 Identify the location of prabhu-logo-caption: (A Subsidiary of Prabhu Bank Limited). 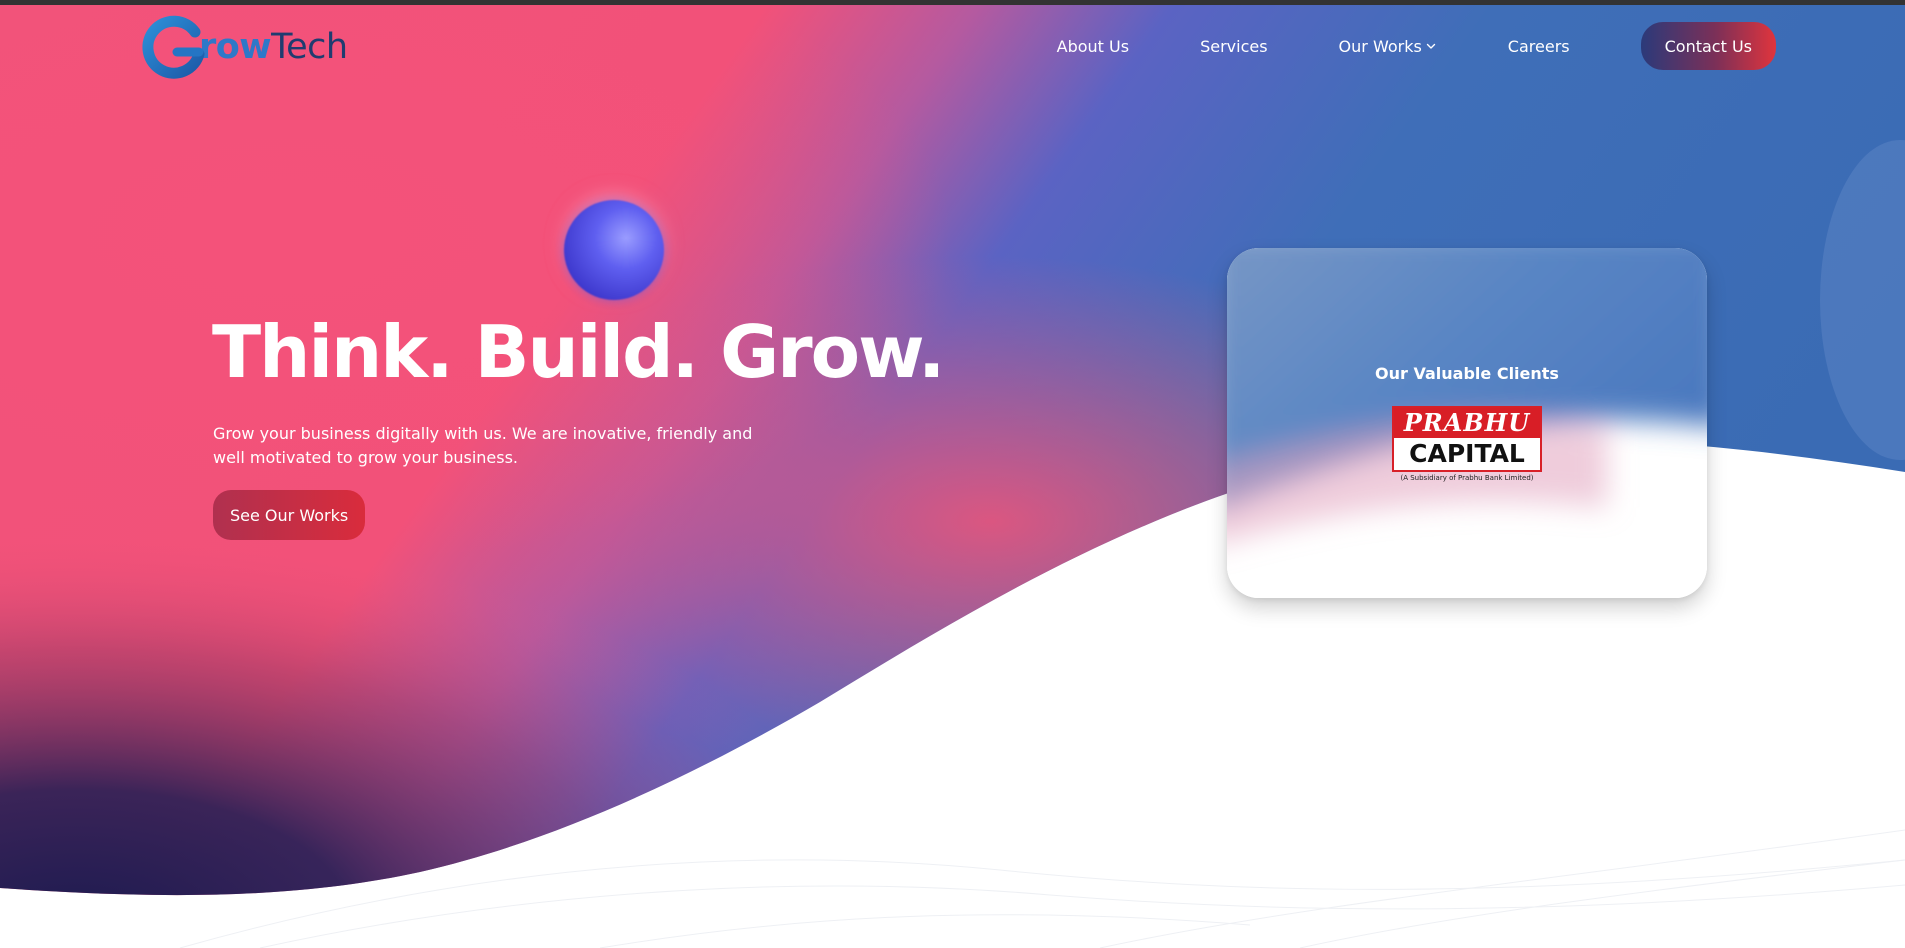
(1467, 478).